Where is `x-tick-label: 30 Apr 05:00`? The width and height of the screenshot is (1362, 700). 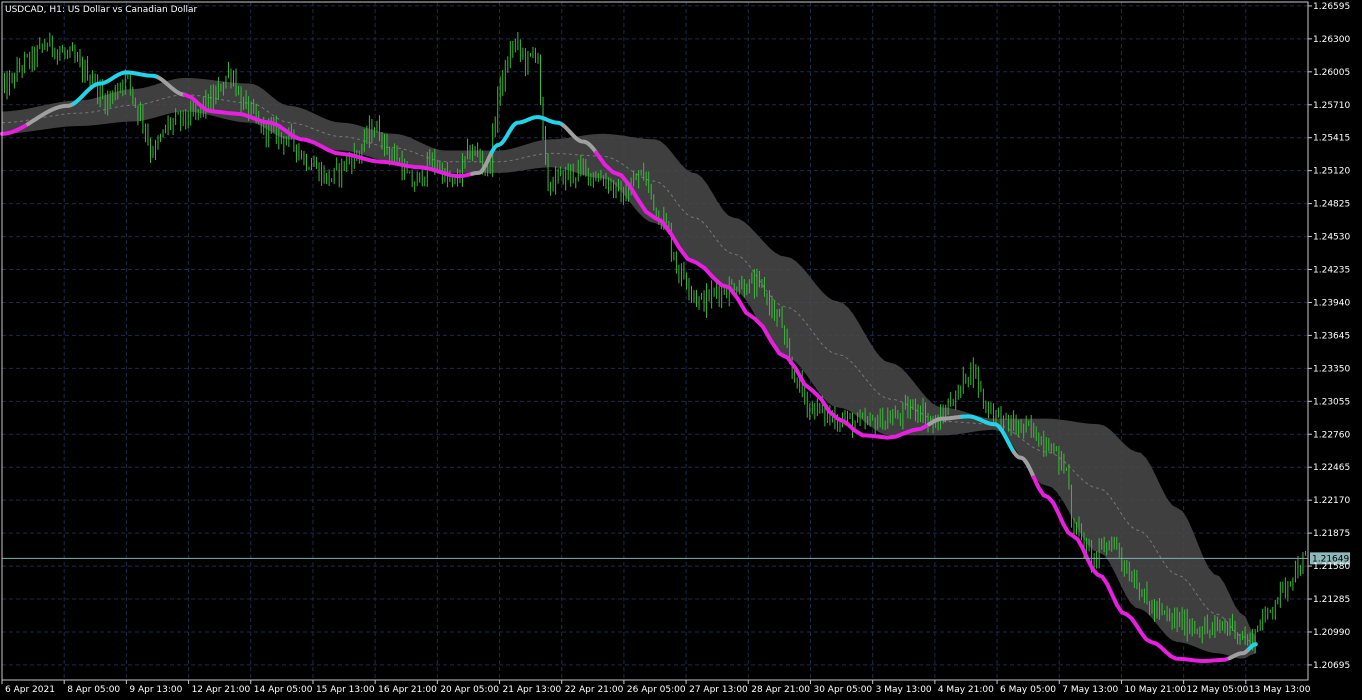 x-tick-label: 30 Apr 05:00 is located at coordinates (842, 690).